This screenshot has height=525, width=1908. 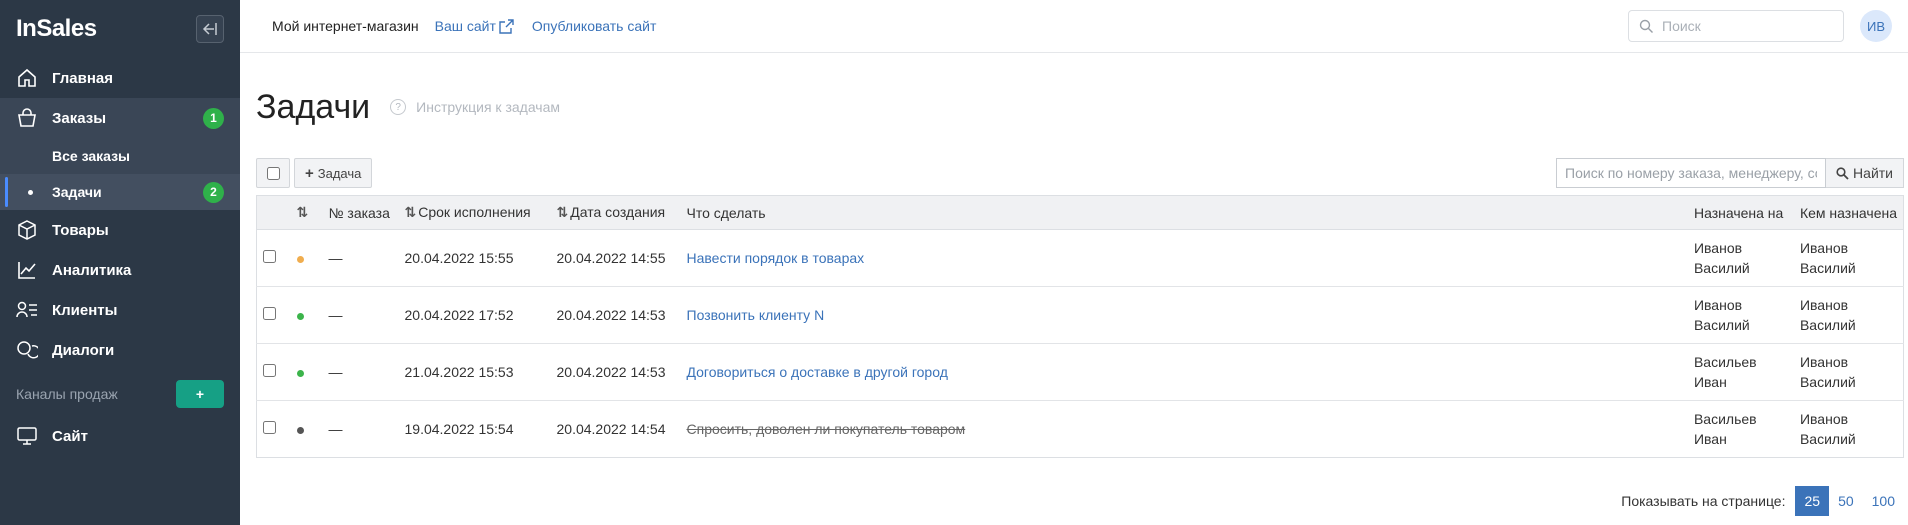 I want to click on nav-item-site: Сайт, so click(x=120, y=436).